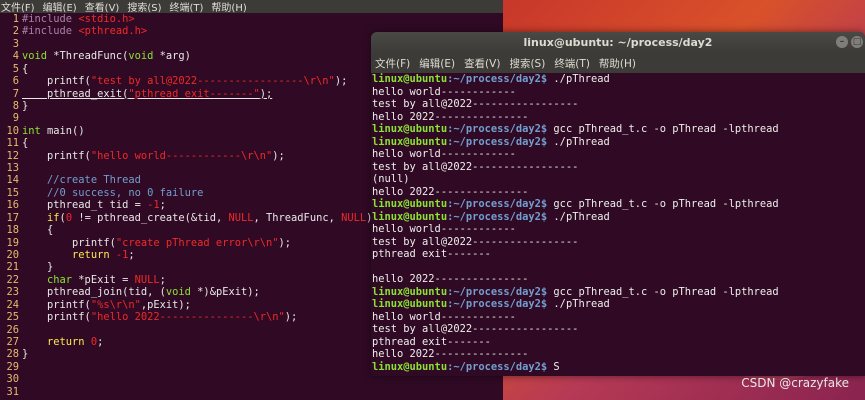 The image size is (865, 400). Describe the element at coordinates (12, 155) in the screenshot. I see `line-number: 12` at that location.